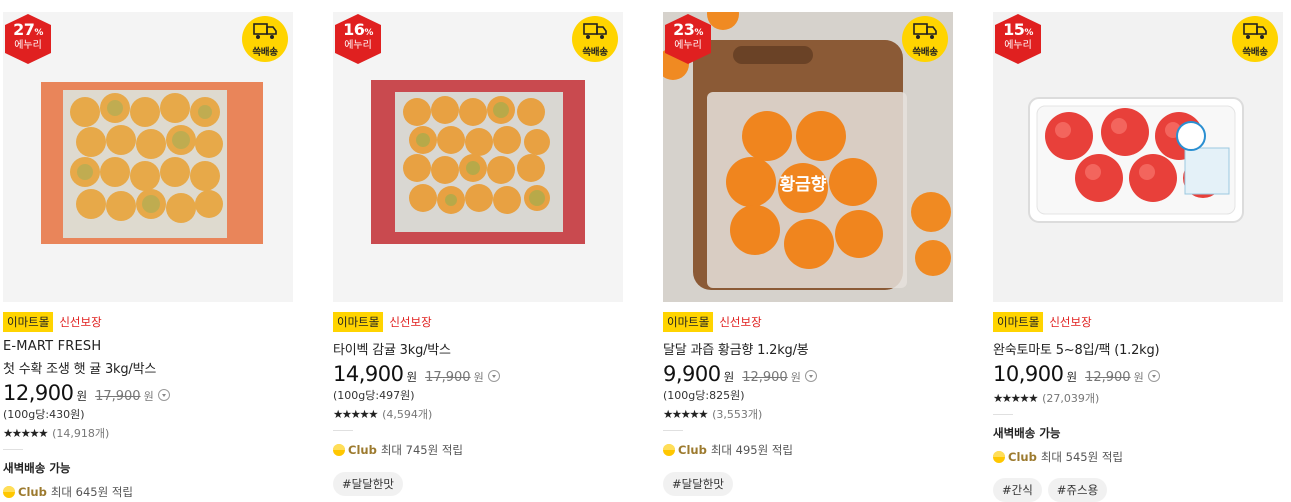 The image size is (1291, 502). What do you see at coordinates (478, 157) in the screenshot?
I see `product-image: 16% 에누리 쓱배송` at bounding box center [478, 157].